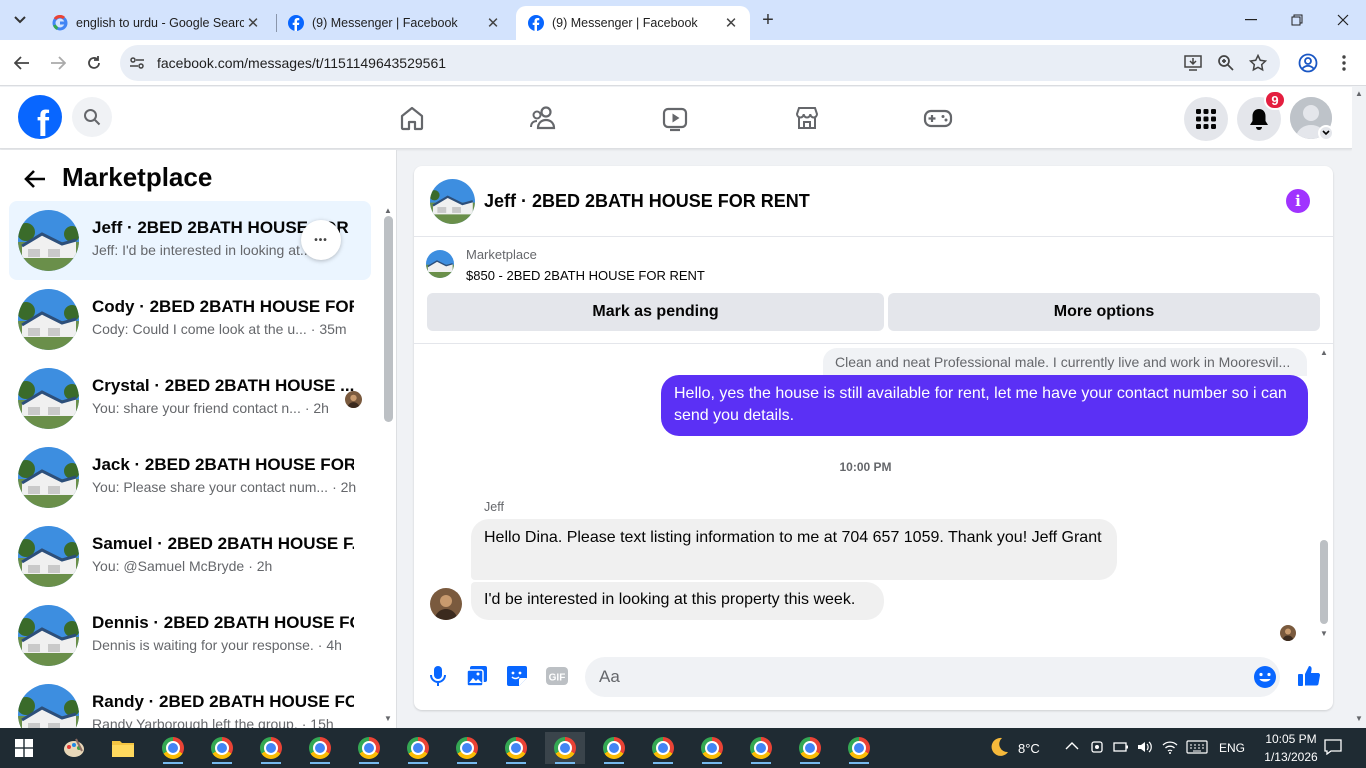  Describe the element at coordinates (1326, 133) in the screenshot. I see `account-chevron-down-icon` at that location.